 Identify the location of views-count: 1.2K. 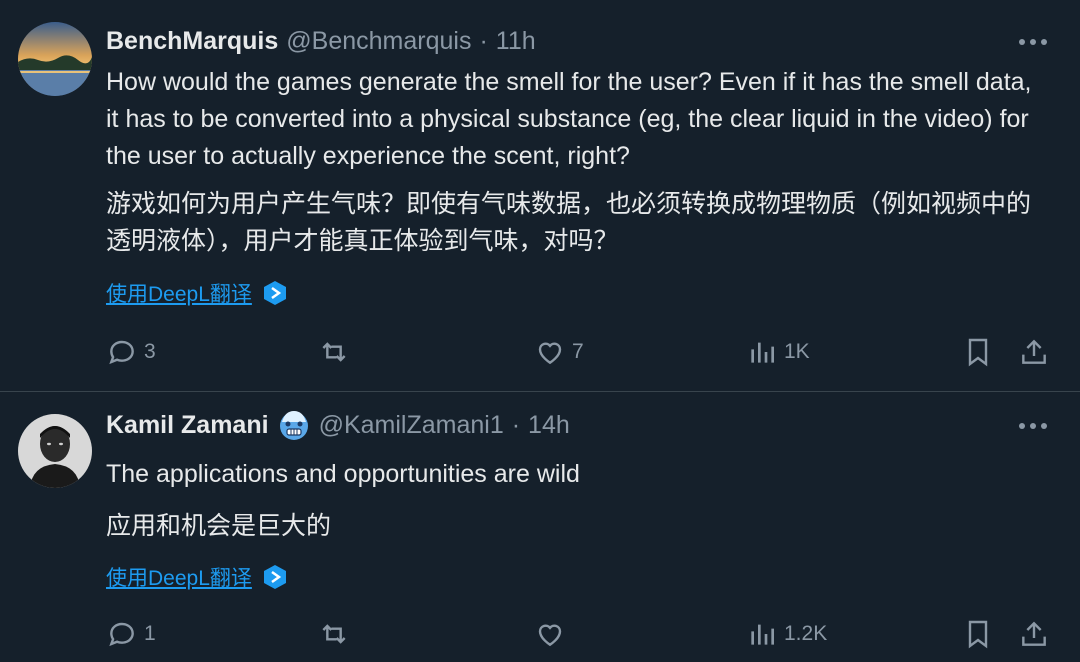
(806, 633).